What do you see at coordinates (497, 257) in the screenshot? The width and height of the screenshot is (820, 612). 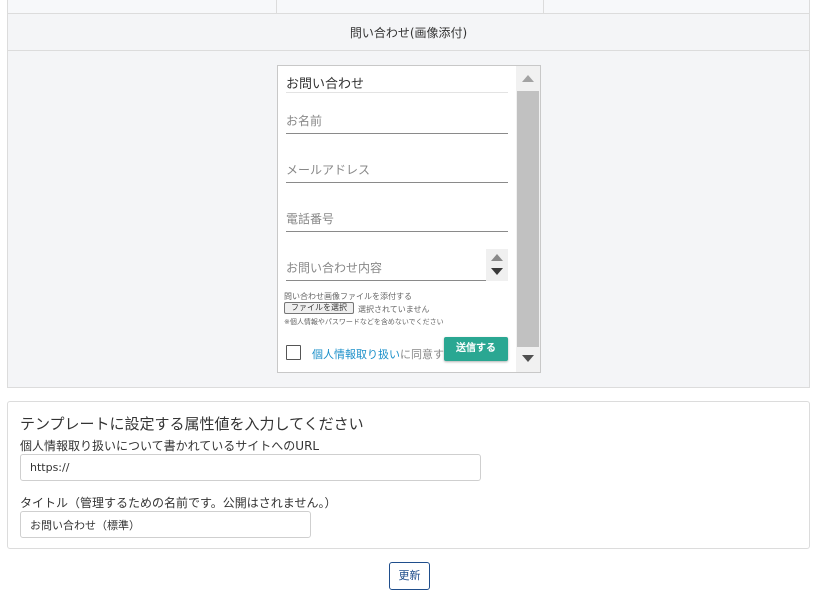 I see `spinner-up-icon` at bounding box center [497, 257].